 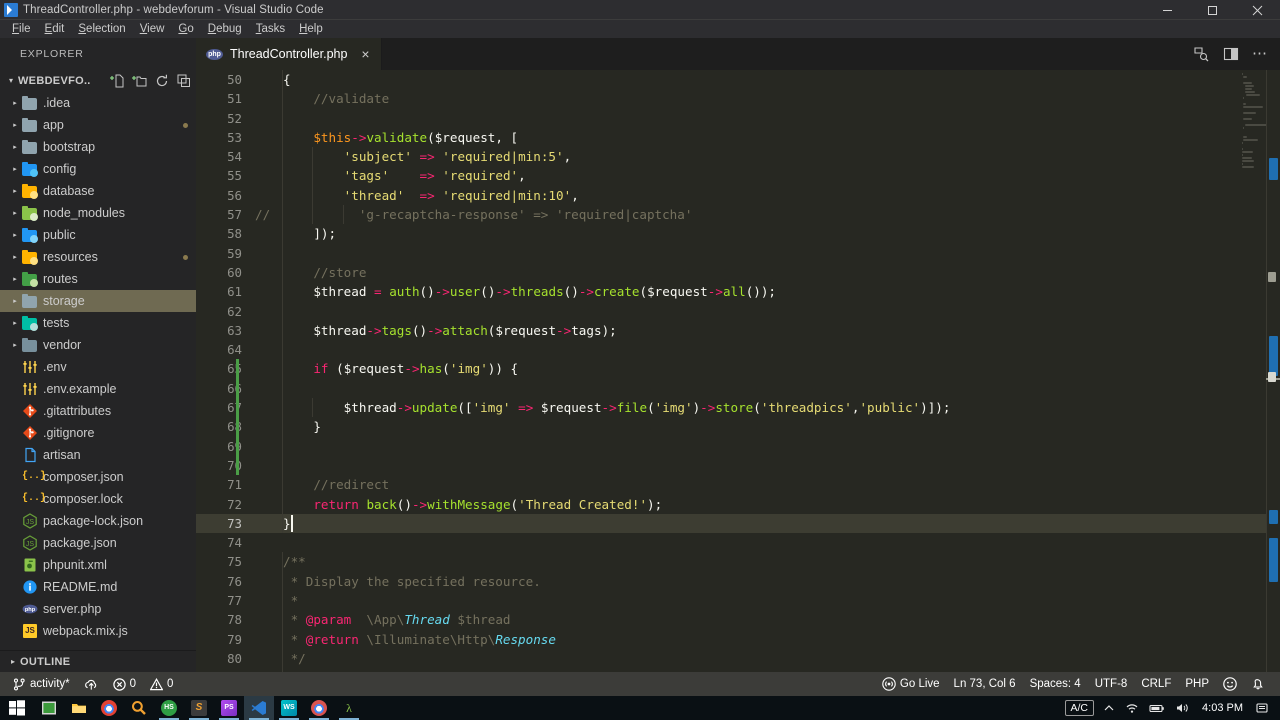 What do you see at coordinates (349, 708) in the screenshot?
I see `taskbar-lambda-app-icon: λ` at bounding box center [349, 708].